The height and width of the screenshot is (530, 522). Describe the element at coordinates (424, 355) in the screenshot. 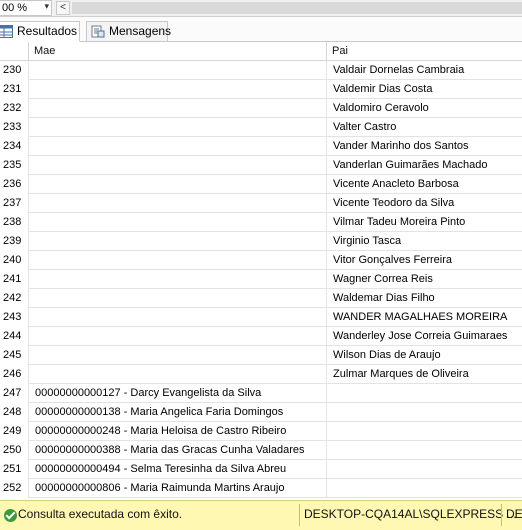

I see `cell-pai: Wilson Dias de Araujo` at that location.